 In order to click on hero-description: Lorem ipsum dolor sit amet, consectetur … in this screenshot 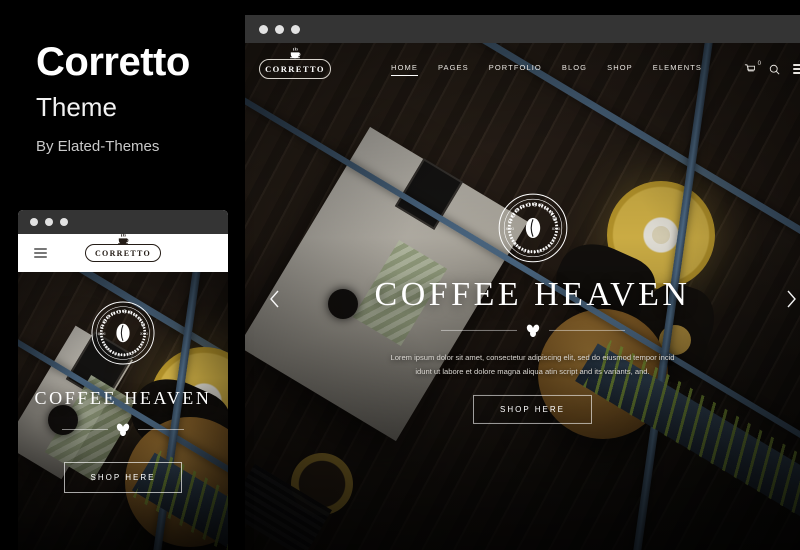, I will do `click(532, 364)`.